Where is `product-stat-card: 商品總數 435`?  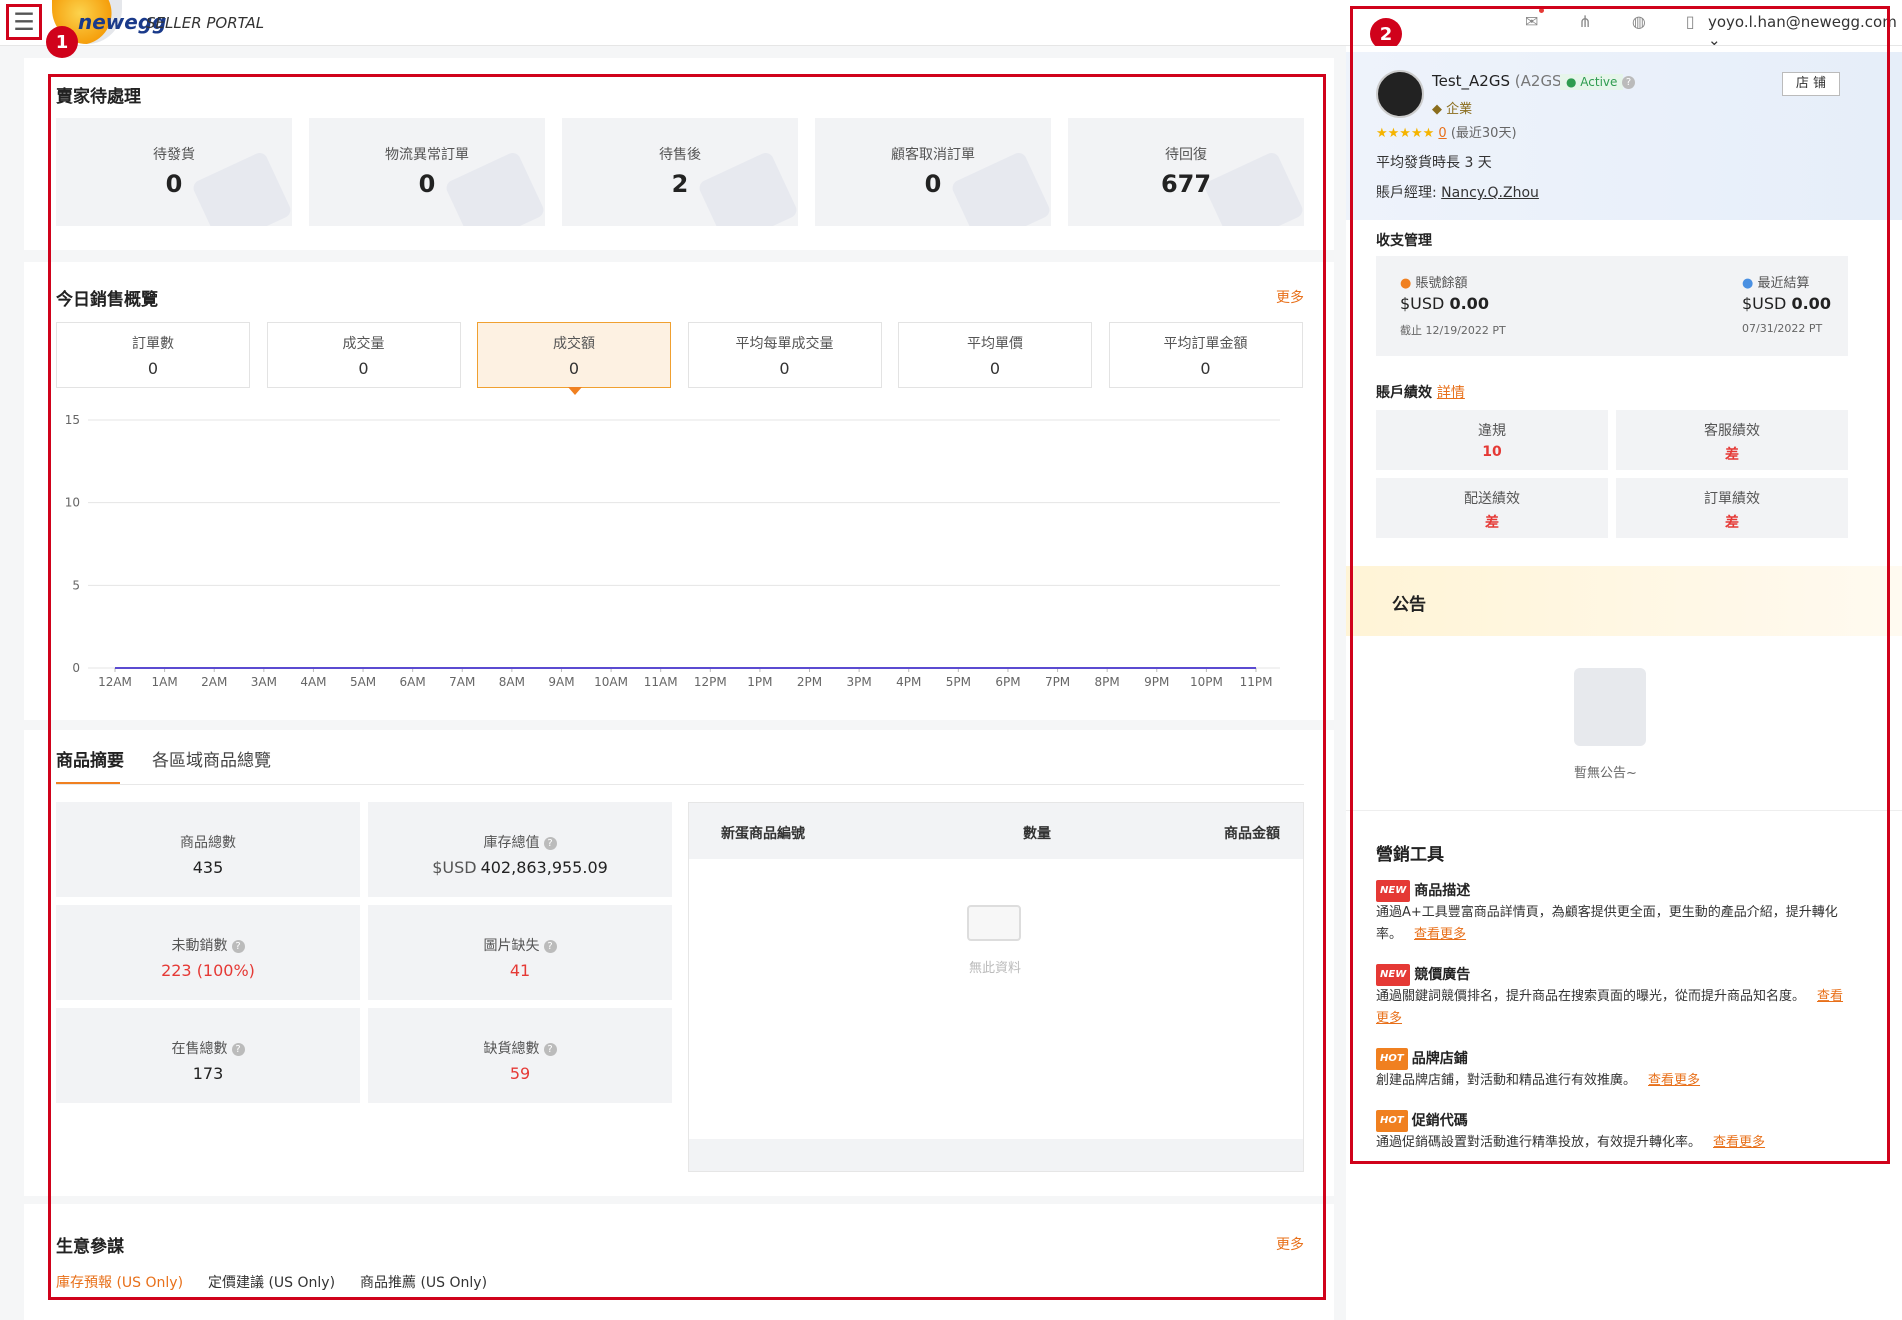 product-stat-card: 商品總數 435 is located at coordinates (208, 849).